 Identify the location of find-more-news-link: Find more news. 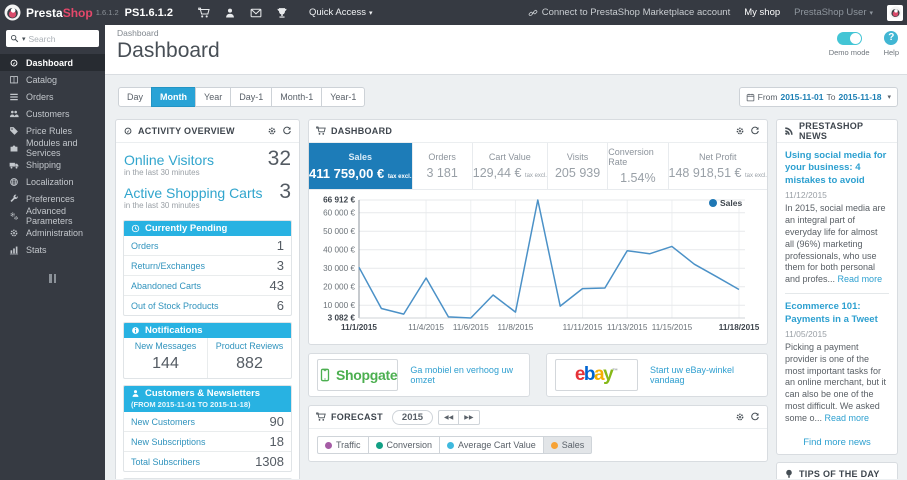
(837, 441).